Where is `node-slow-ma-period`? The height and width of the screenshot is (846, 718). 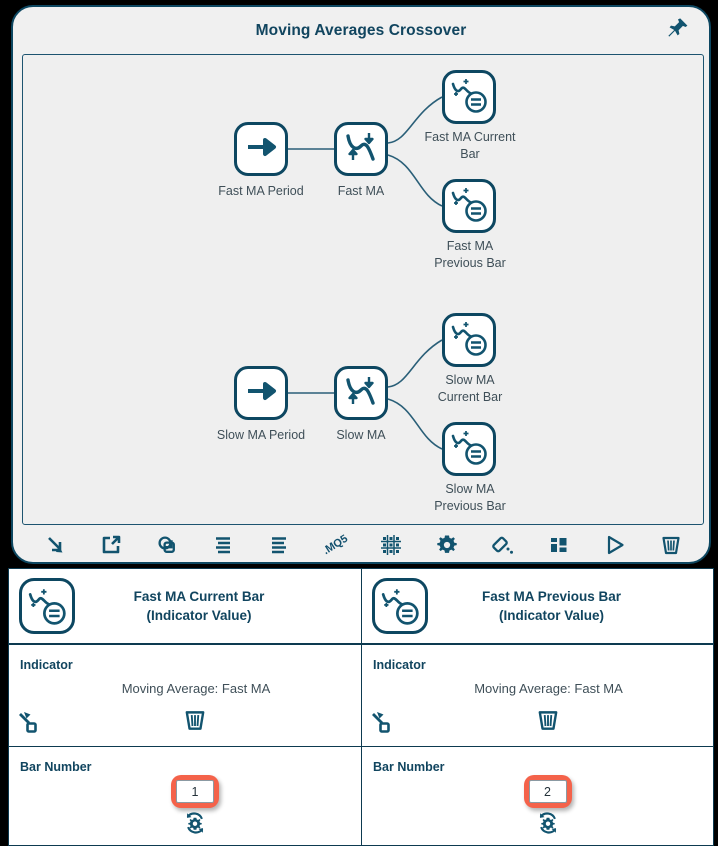
node-slow-ma-period is located at coordinates (261, 393).